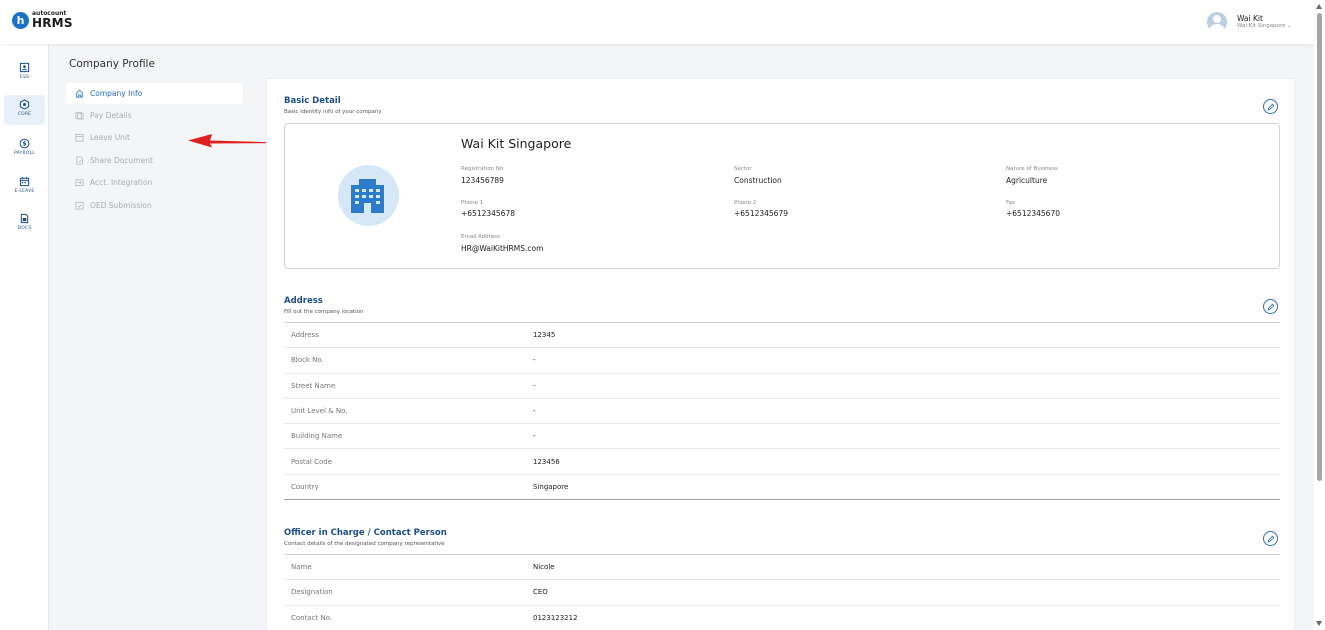 This screenshot has width=1325, height=630. What do you see at coordinates (154, 160) in the screenshot?
I see `subnav-item-share-document: Share Document` at bounding box center [154, 160].